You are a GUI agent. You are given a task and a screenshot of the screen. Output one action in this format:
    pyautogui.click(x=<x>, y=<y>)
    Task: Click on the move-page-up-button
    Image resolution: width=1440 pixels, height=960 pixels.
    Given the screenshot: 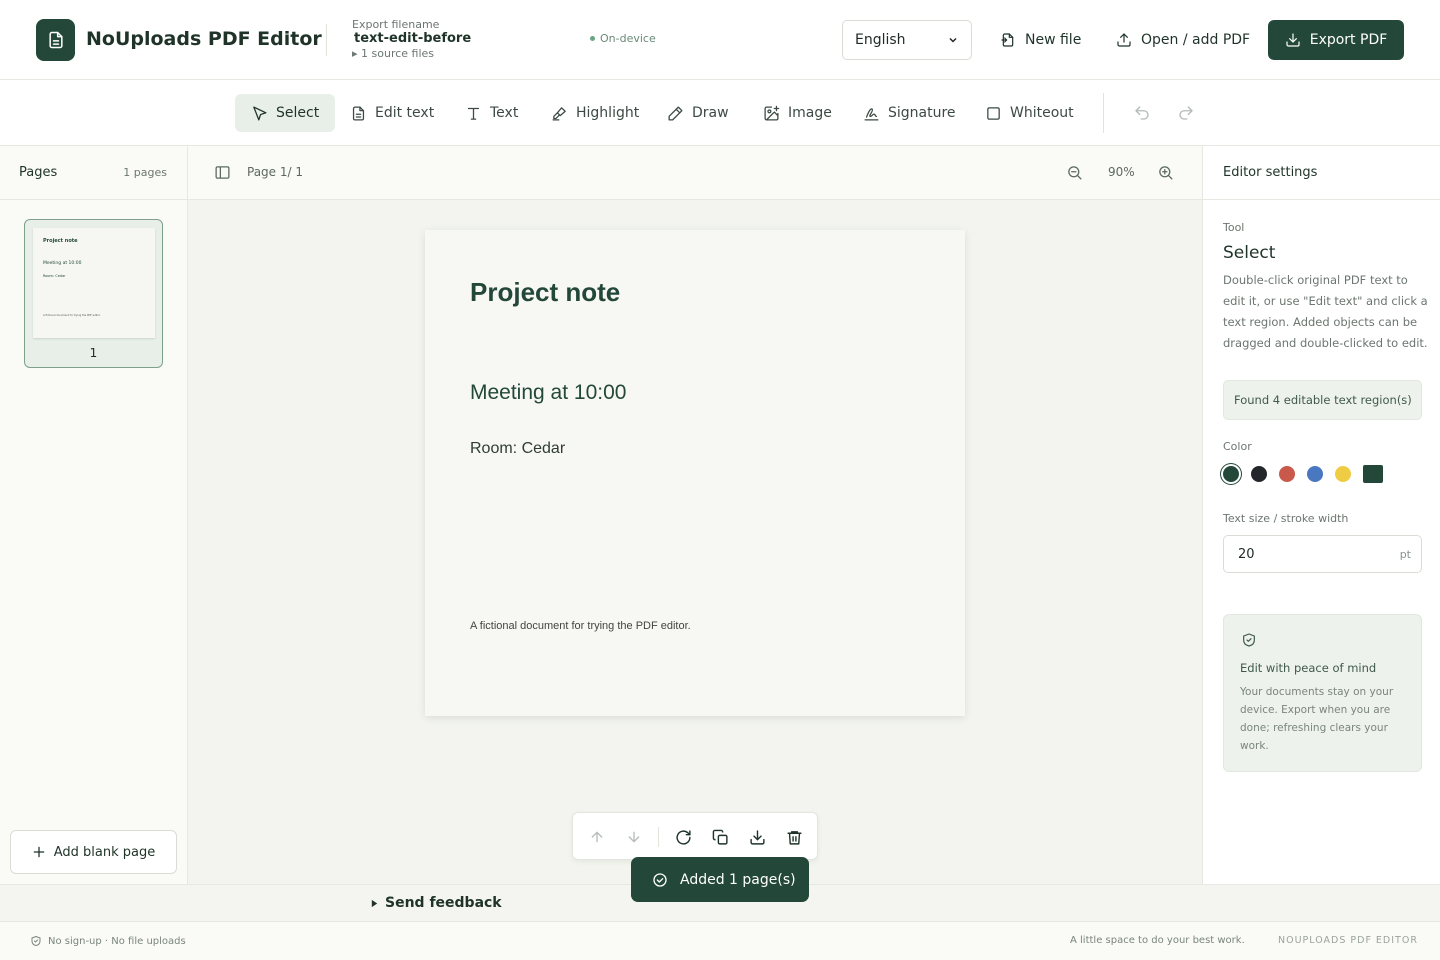 What is the action you would take?
    pyautogui.click(x=597, y=837)
    